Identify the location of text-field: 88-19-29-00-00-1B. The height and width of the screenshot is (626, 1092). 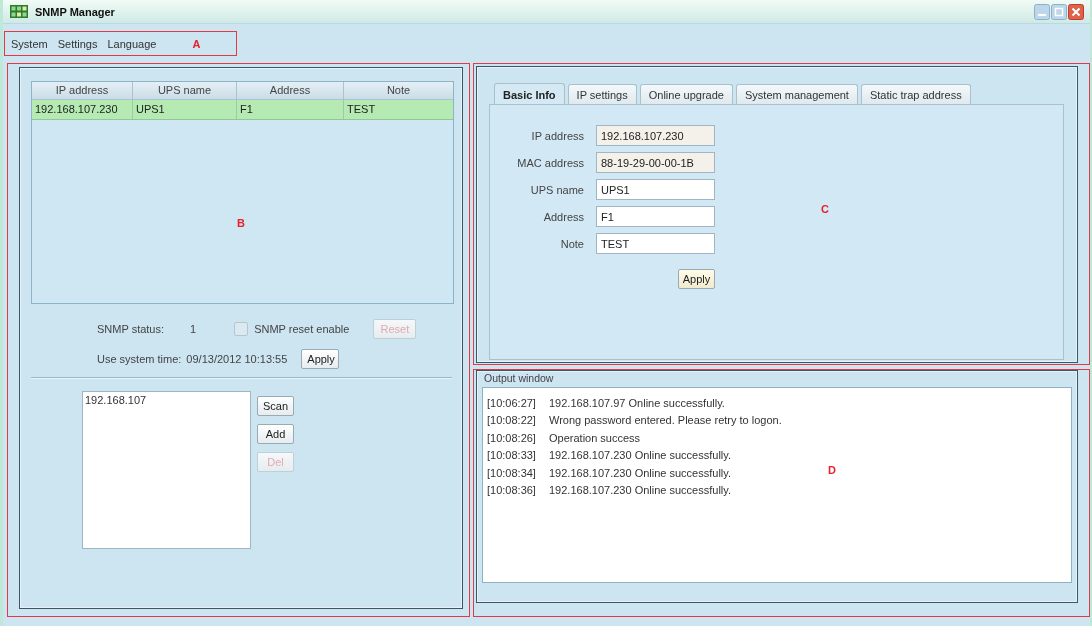
(655, 162).